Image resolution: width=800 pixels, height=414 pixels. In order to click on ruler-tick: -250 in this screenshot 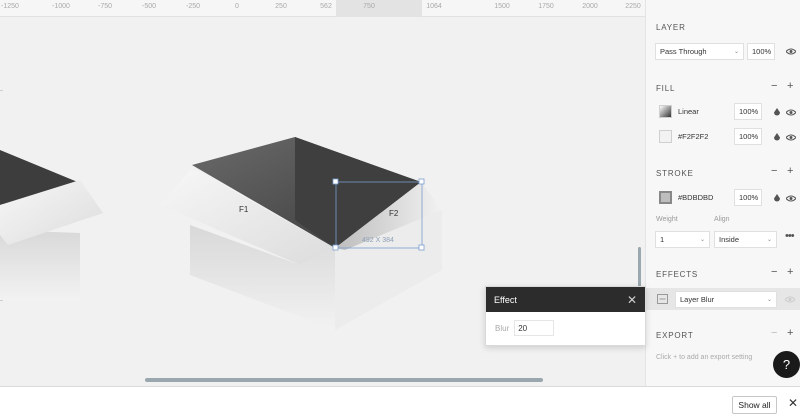, I will do `click(193, 6)`.